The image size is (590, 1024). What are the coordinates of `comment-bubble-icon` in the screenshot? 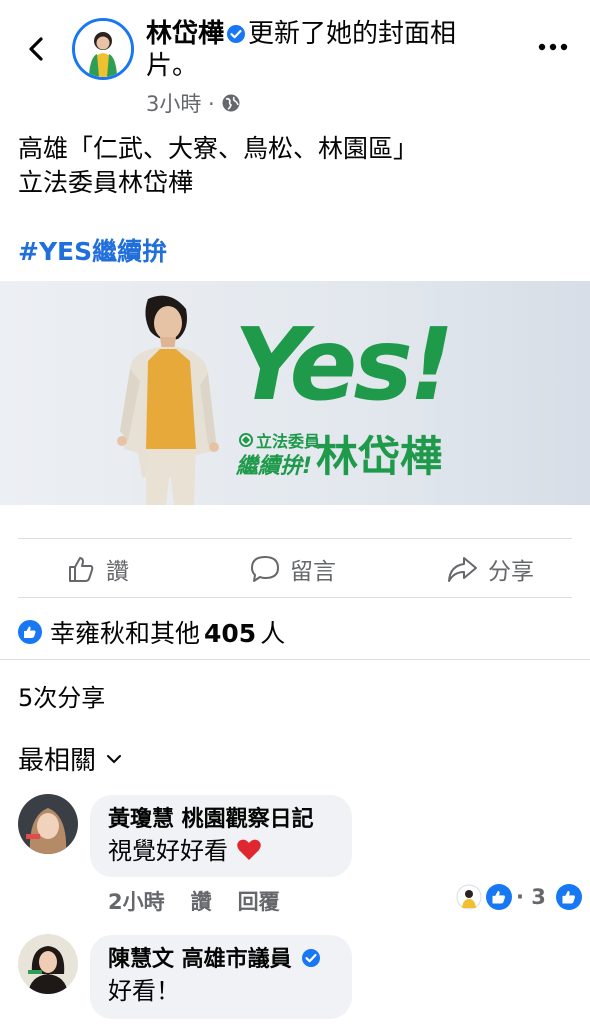 It's located at (265, 569).